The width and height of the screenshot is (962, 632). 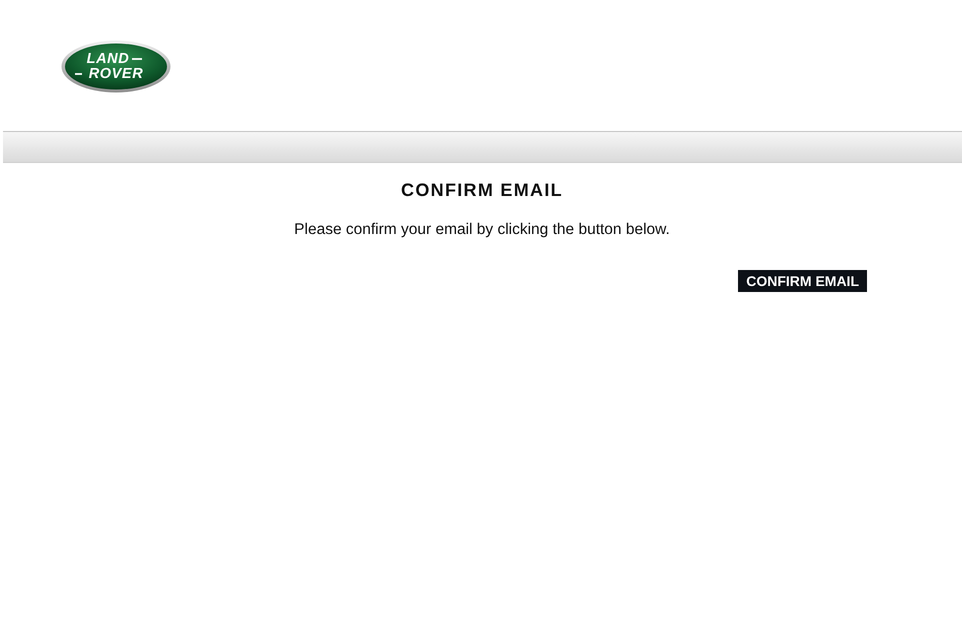 I want to click on page-title: CONFIRM EMAIL, so click(x=482, y=190).